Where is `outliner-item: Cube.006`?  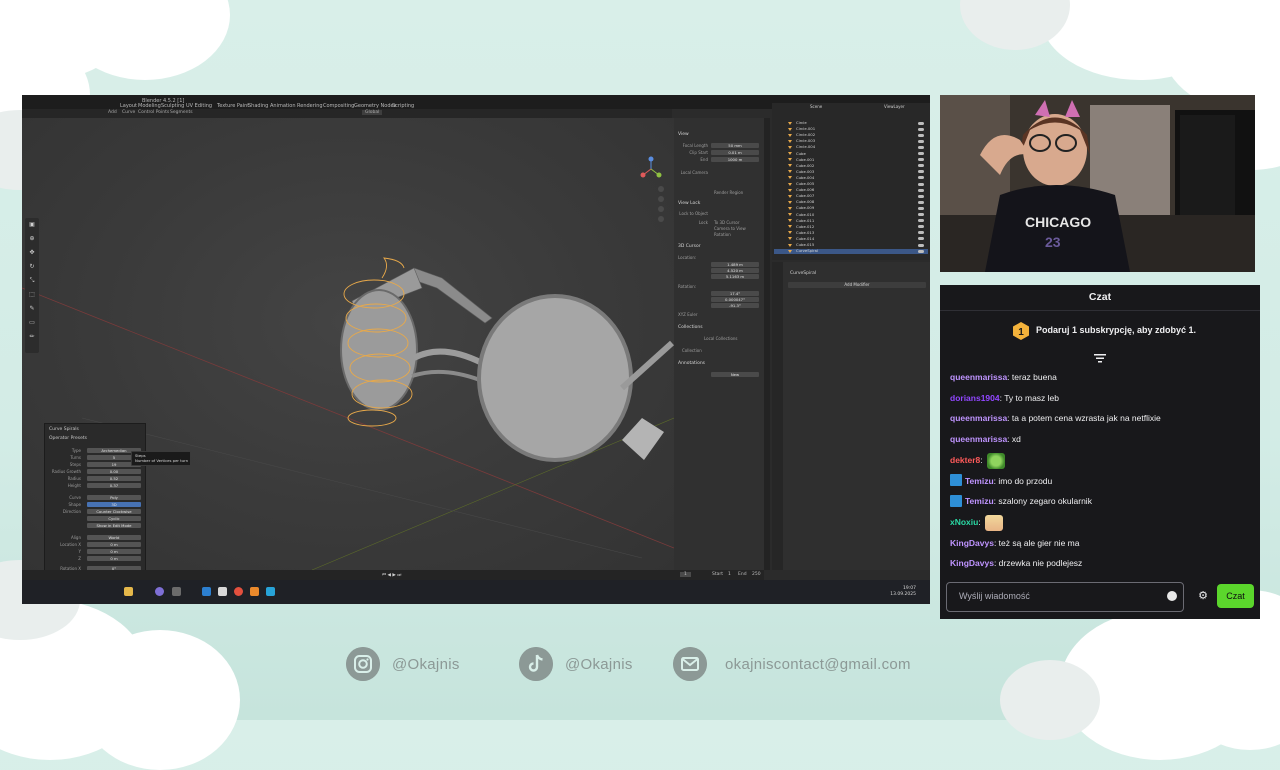
outliner-item: Cube.006 is located at coordinates (851, 190).